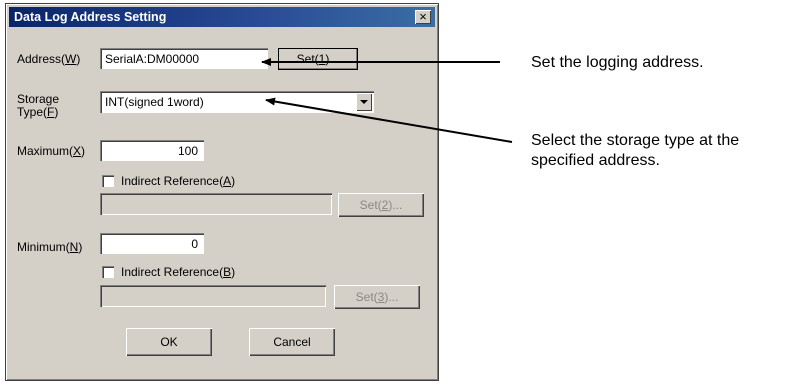  I want to click on address-annotation: Set the logging address., so click(617, 62).